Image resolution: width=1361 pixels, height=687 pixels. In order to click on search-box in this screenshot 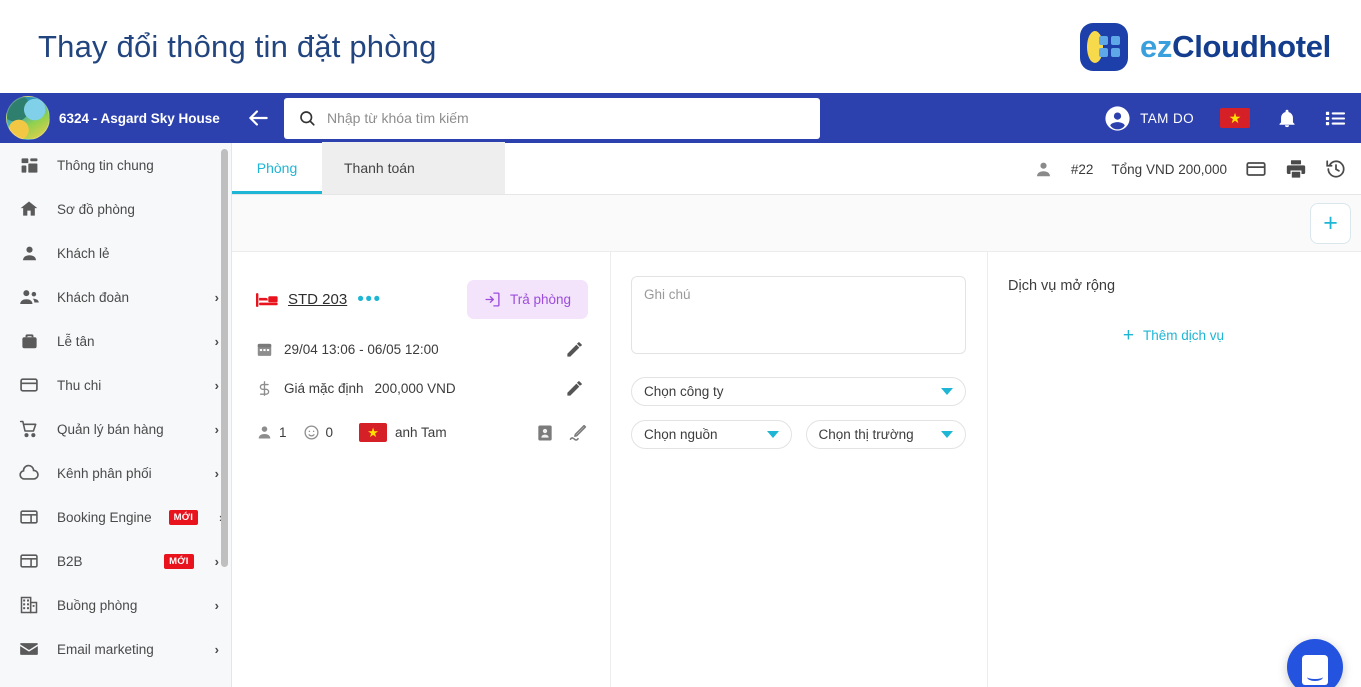, I will do `click(552, 118)`.